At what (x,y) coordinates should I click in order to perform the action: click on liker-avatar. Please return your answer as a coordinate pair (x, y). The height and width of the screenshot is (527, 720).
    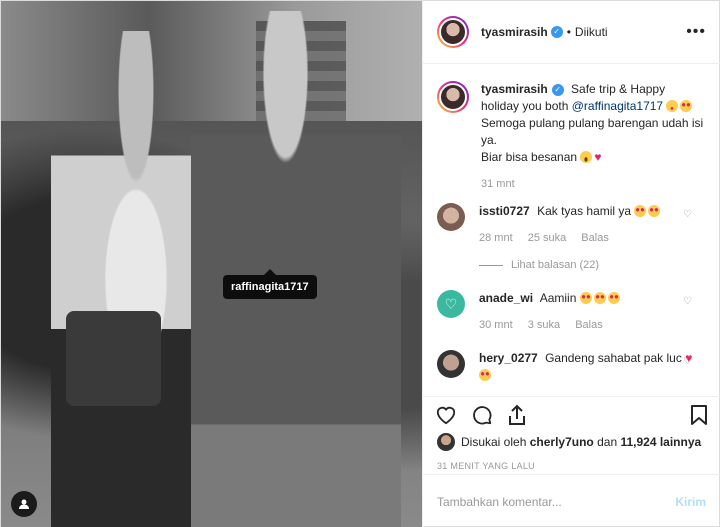
    Looking at the image, I should click on (446, 442).